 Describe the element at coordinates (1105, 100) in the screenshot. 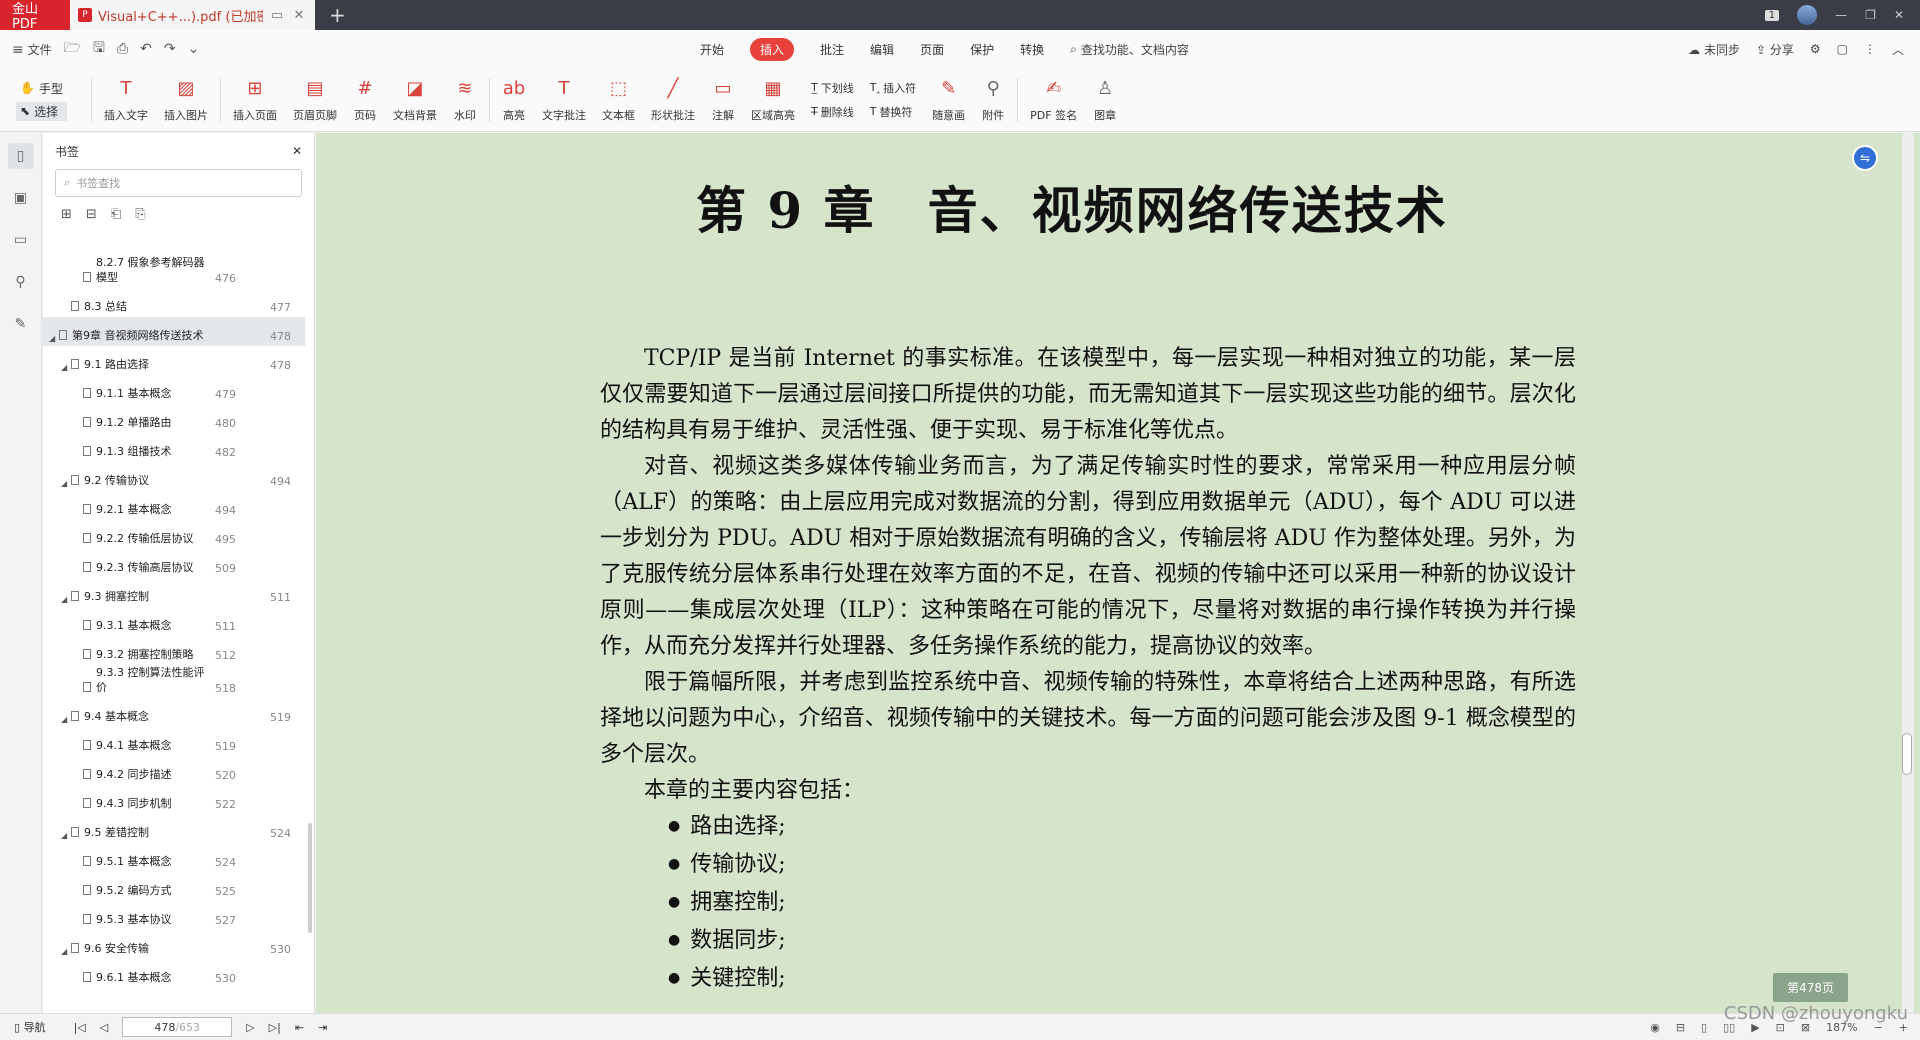

I see `stamp-button: ♙ 图章` at that location.